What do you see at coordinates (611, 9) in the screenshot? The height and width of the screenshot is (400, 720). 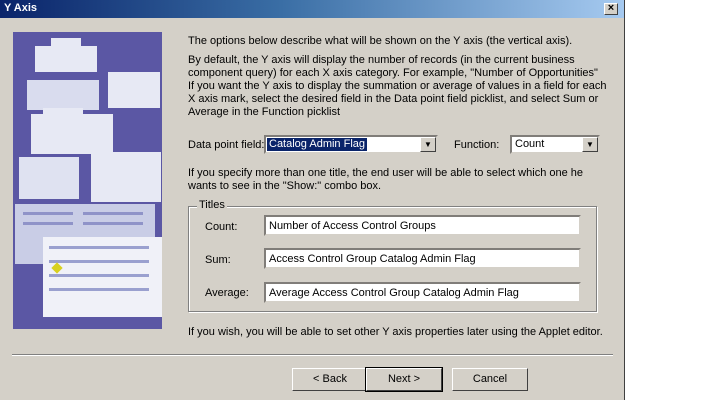 I see `close-button: ×` at bounding box center [611, 9].